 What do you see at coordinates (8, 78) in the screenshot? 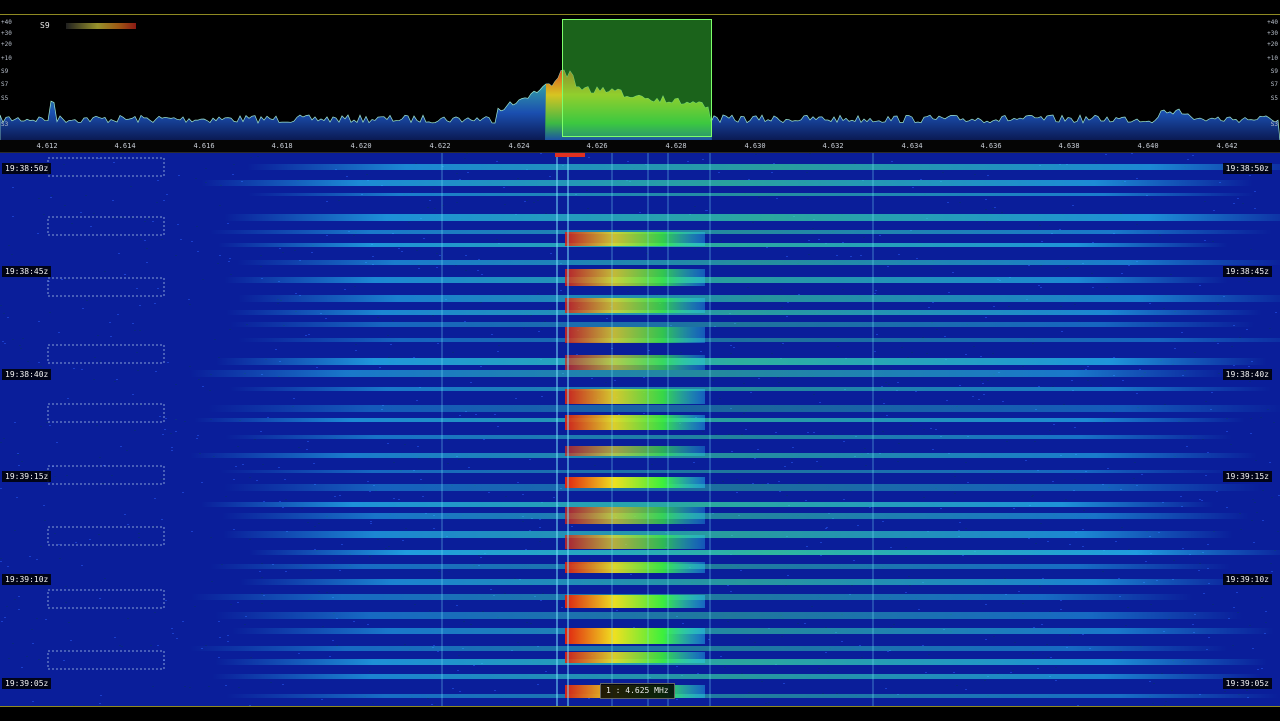
I see `db-scale-left: +40 +30 +20 +10 S9 S7 S5 S3` at bounding box center [8, 78].